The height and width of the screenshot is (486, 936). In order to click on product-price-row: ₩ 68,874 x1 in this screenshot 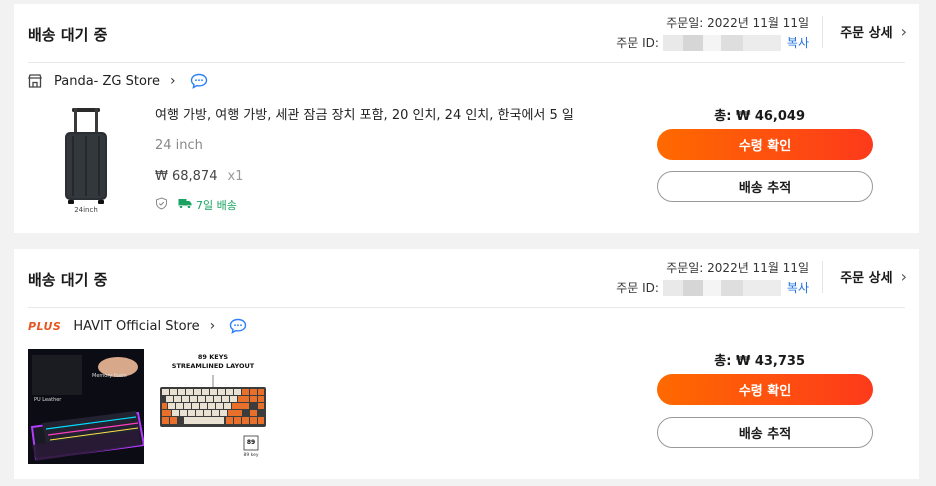, I will do `click(199, 176)`.